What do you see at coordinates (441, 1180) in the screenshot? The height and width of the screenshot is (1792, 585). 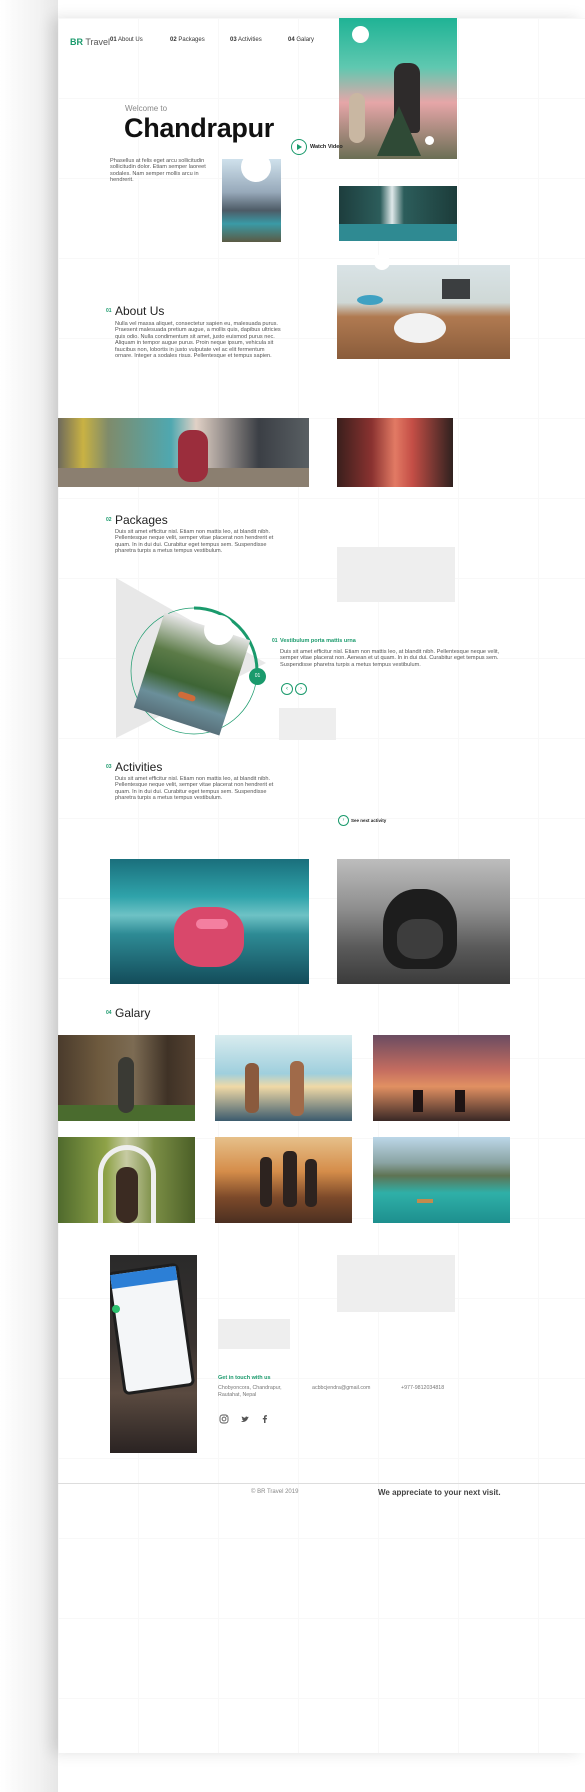 I see `gallery-photo-lake` at bounding box center [441, 1180].